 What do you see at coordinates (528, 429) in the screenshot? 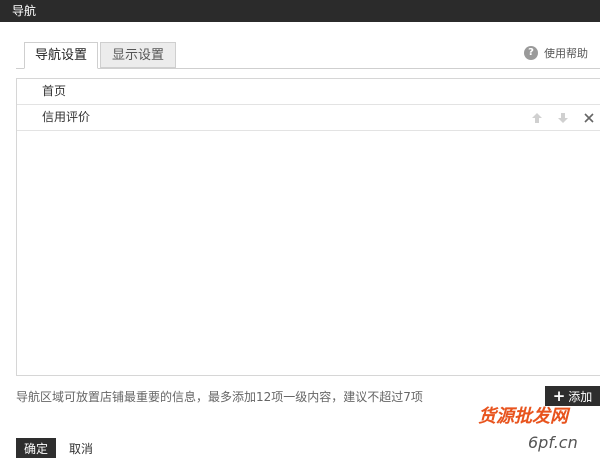
I see `watermark-logo: 货源批发网 6pf.cn` at bounding box center [528, 429].